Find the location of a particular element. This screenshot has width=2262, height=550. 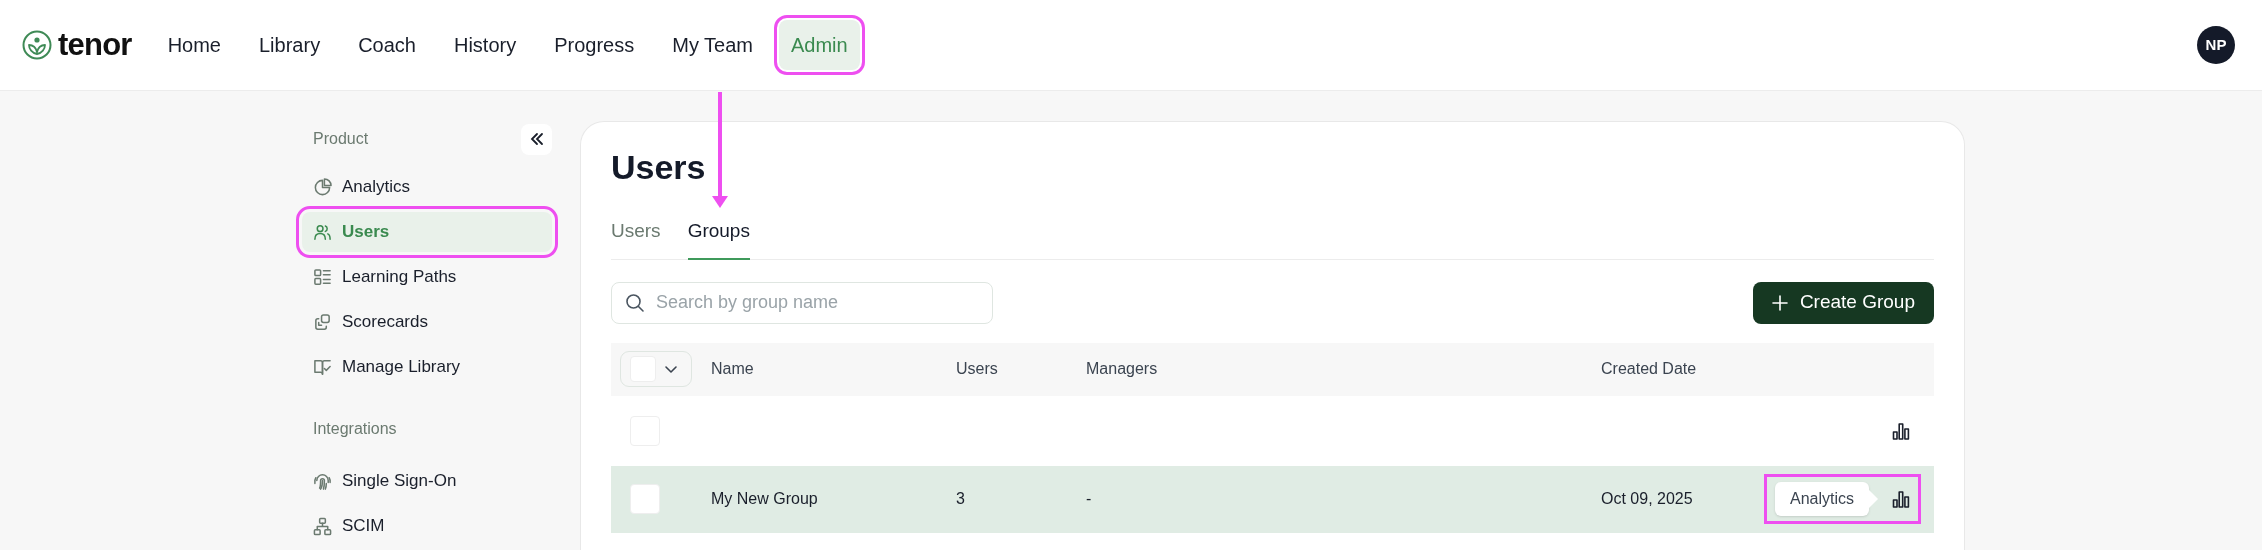

brand-name: tenor is located at coordinates (95, 44).